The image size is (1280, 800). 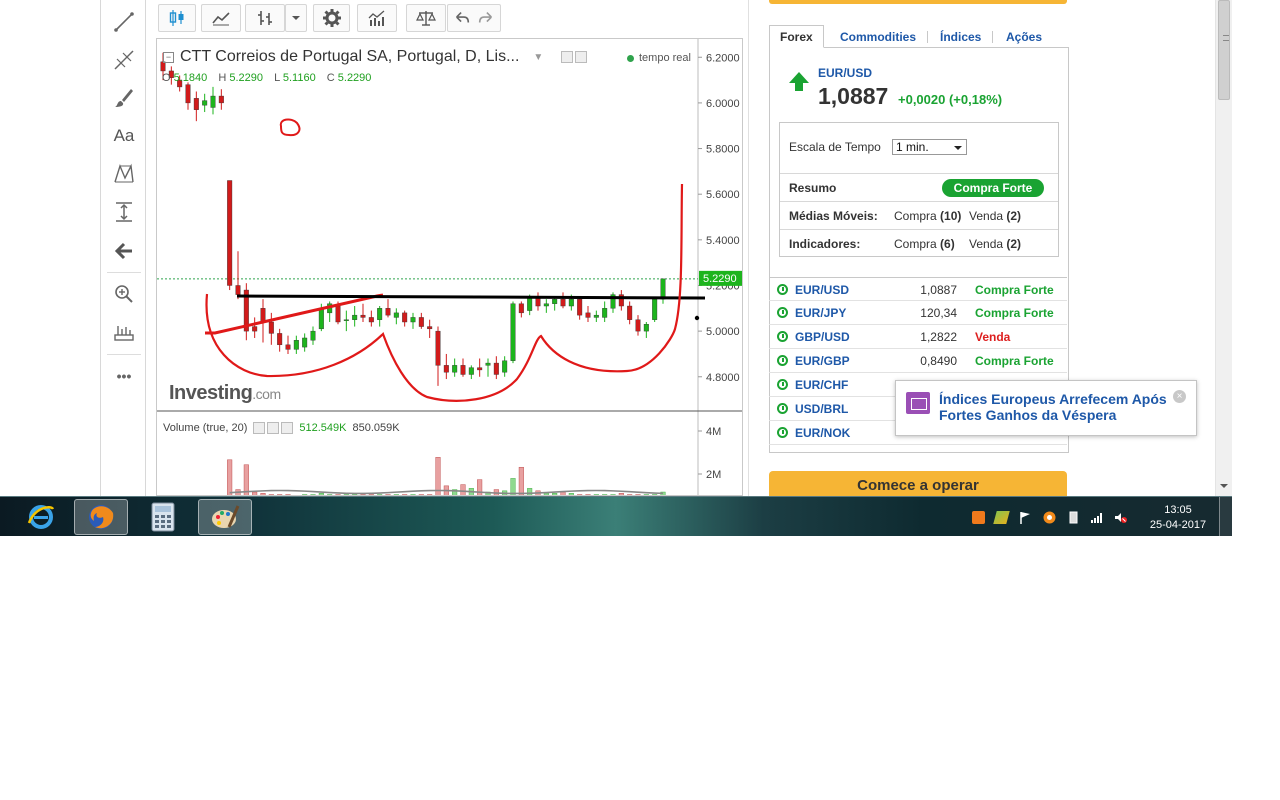 I want to click on indicators-icon, so click(x=377, y=18).